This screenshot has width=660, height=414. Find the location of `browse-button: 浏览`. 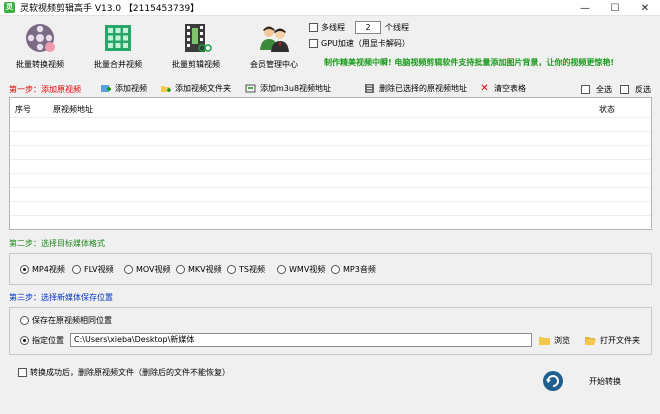

browse-button: 浏览 is located at coordinates (554, 340).